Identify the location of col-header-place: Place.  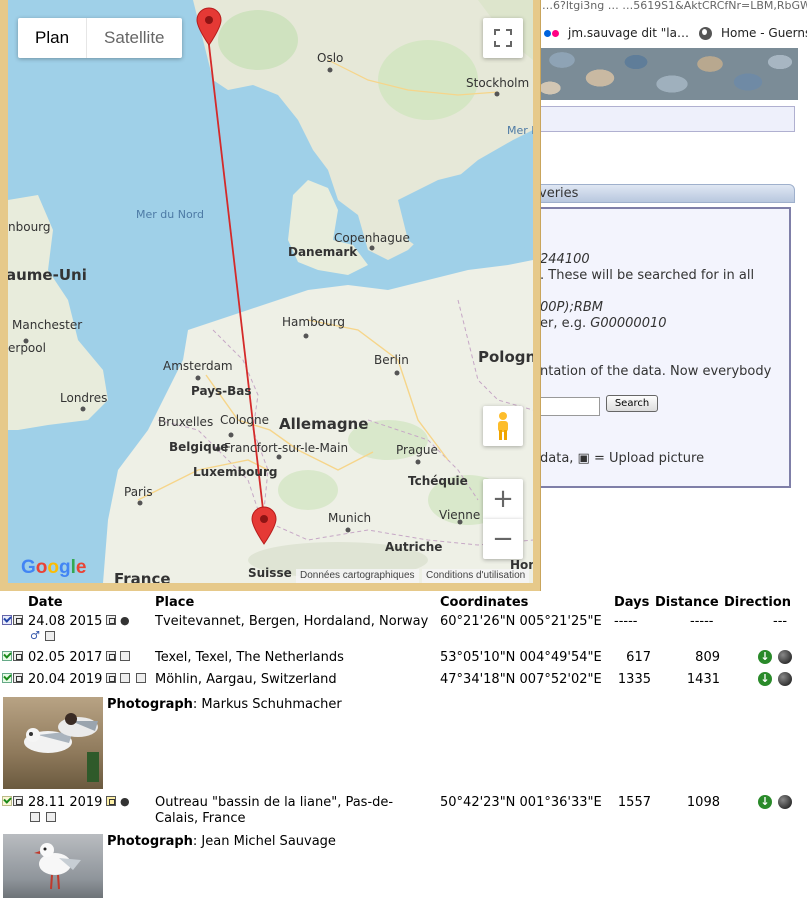
(175, 602).